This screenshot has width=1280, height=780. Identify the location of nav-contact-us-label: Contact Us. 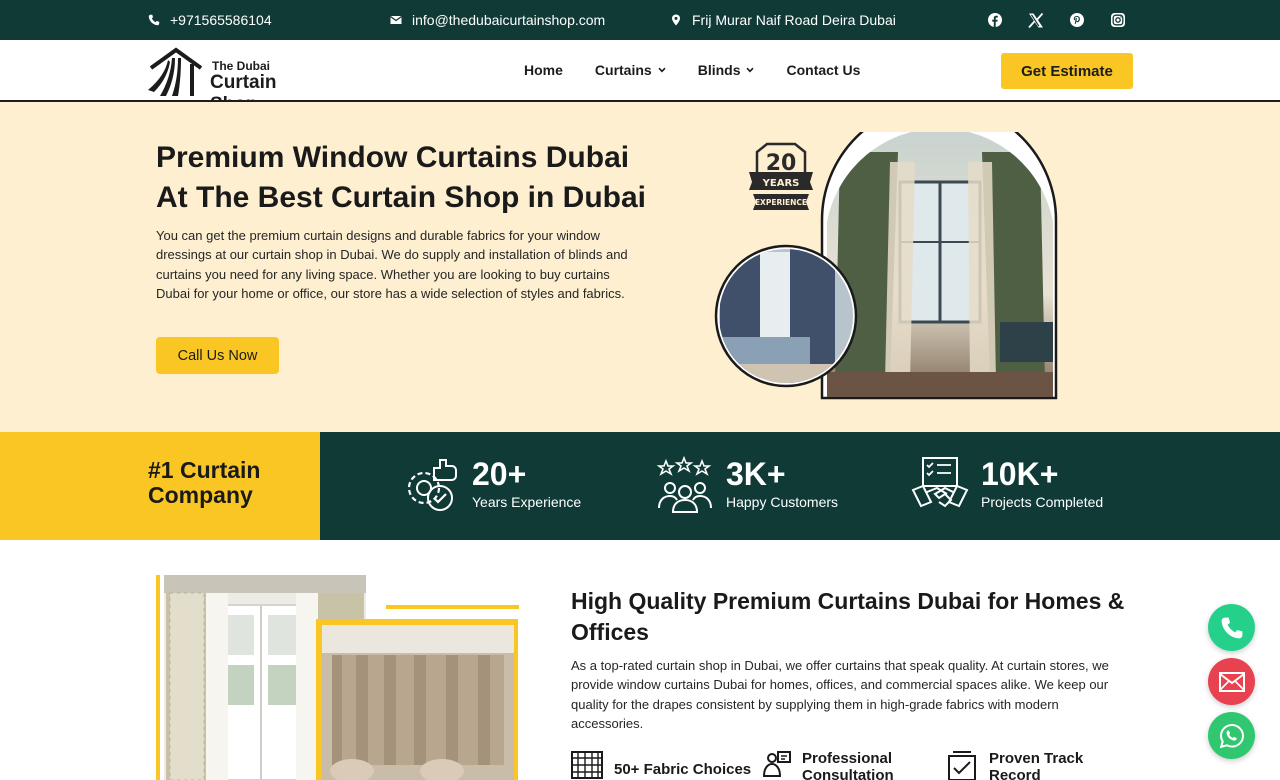
(823, 70).